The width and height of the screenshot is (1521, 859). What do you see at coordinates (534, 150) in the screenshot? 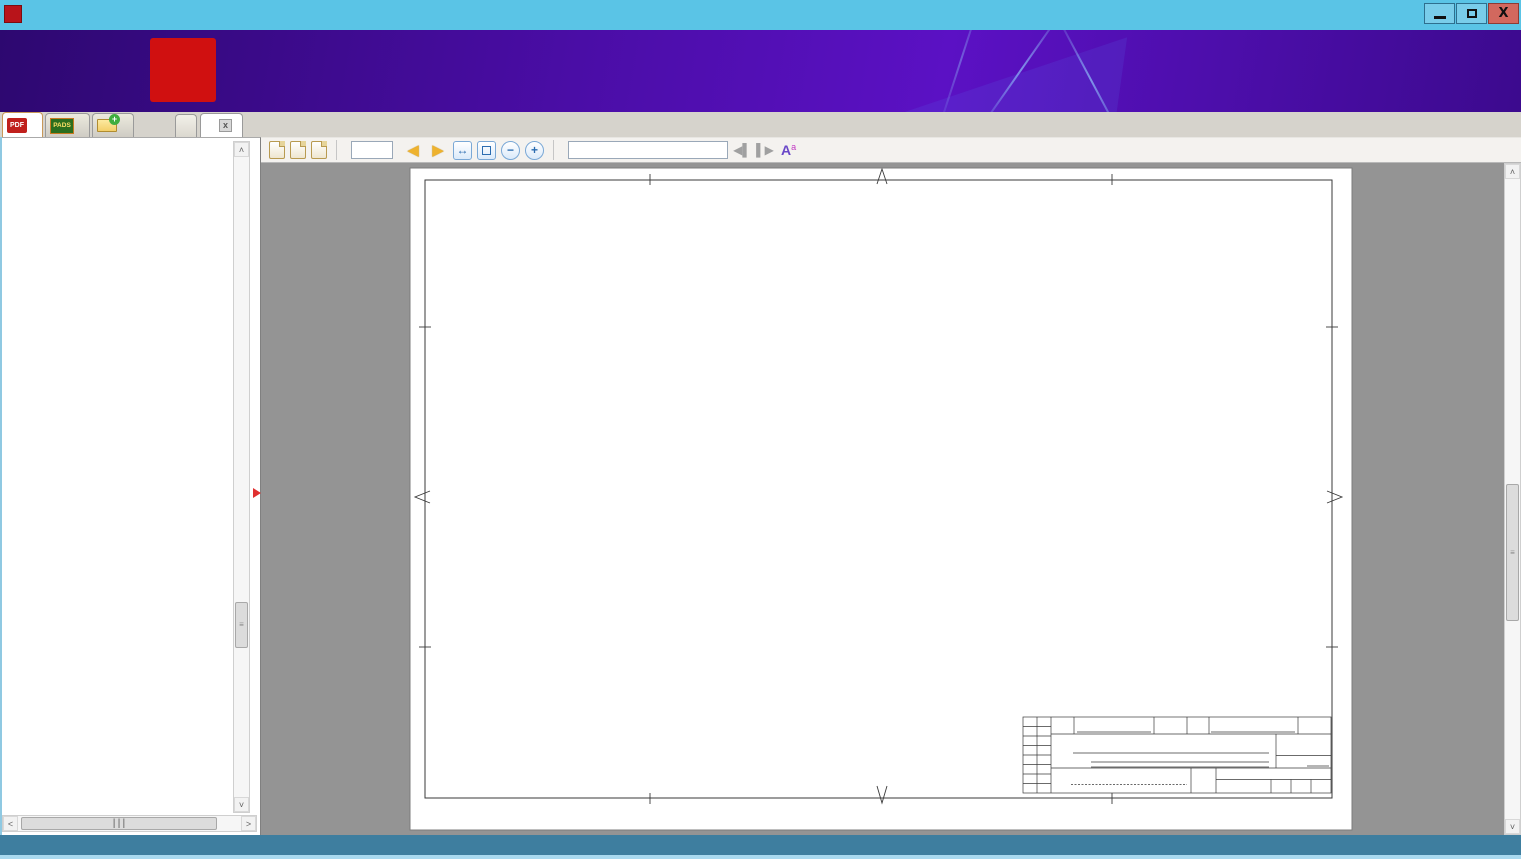
I see `zoom-in-button: +` at bounding box center [534, 150].